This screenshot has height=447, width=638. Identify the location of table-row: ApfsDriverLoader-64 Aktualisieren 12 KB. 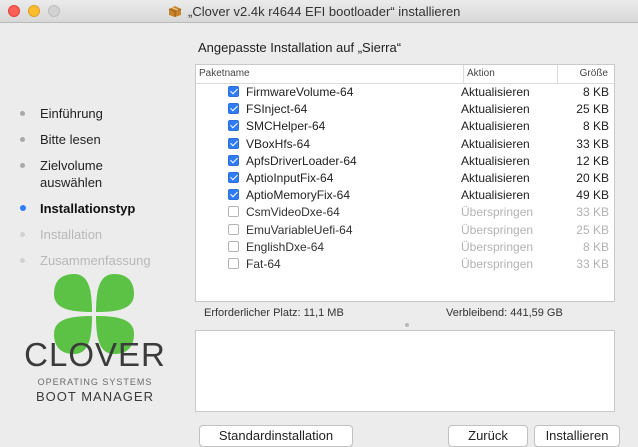
(405, 161).